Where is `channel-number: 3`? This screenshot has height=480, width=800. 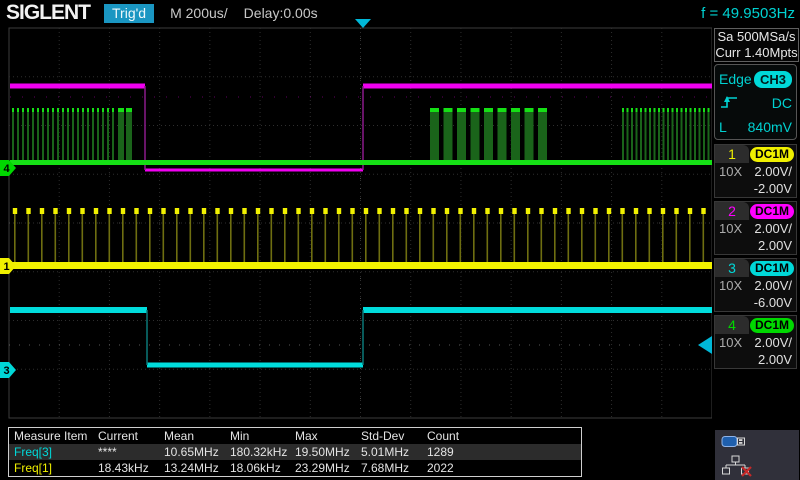
channel-number: 3 is located at coordinates (732, 268).